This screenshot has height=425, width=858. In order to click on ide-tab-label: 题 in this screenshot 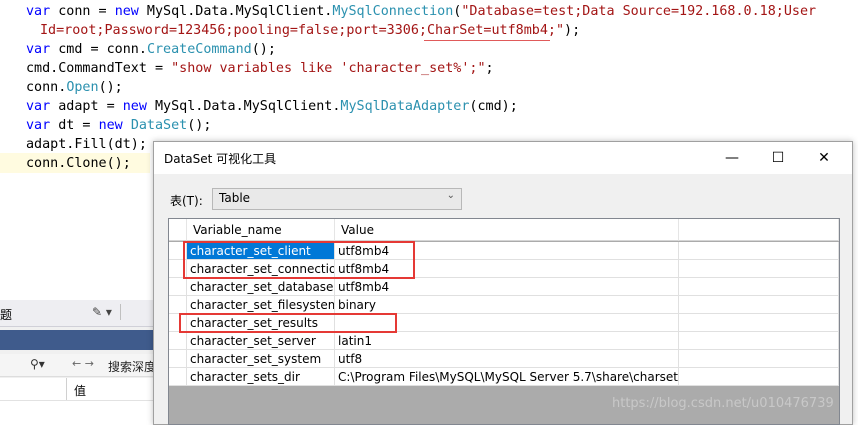, I will do `click(6, 314)`.